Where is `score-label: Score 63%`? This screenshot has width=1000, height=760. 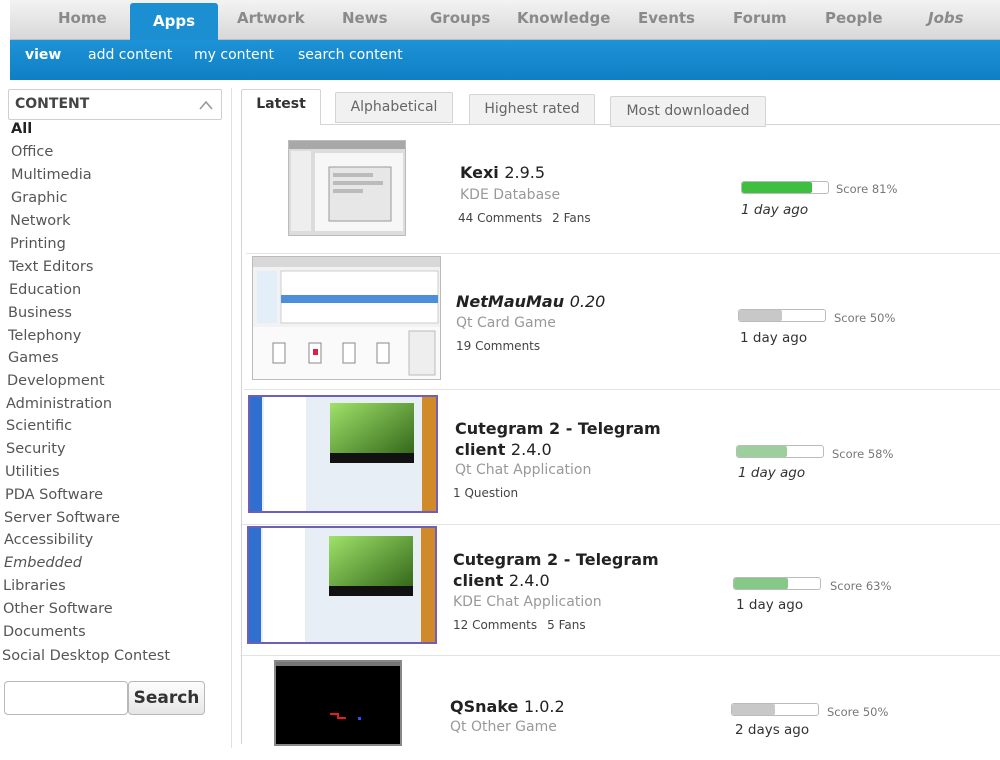
score-label: Score 63% is located at coordinates (861, 586).